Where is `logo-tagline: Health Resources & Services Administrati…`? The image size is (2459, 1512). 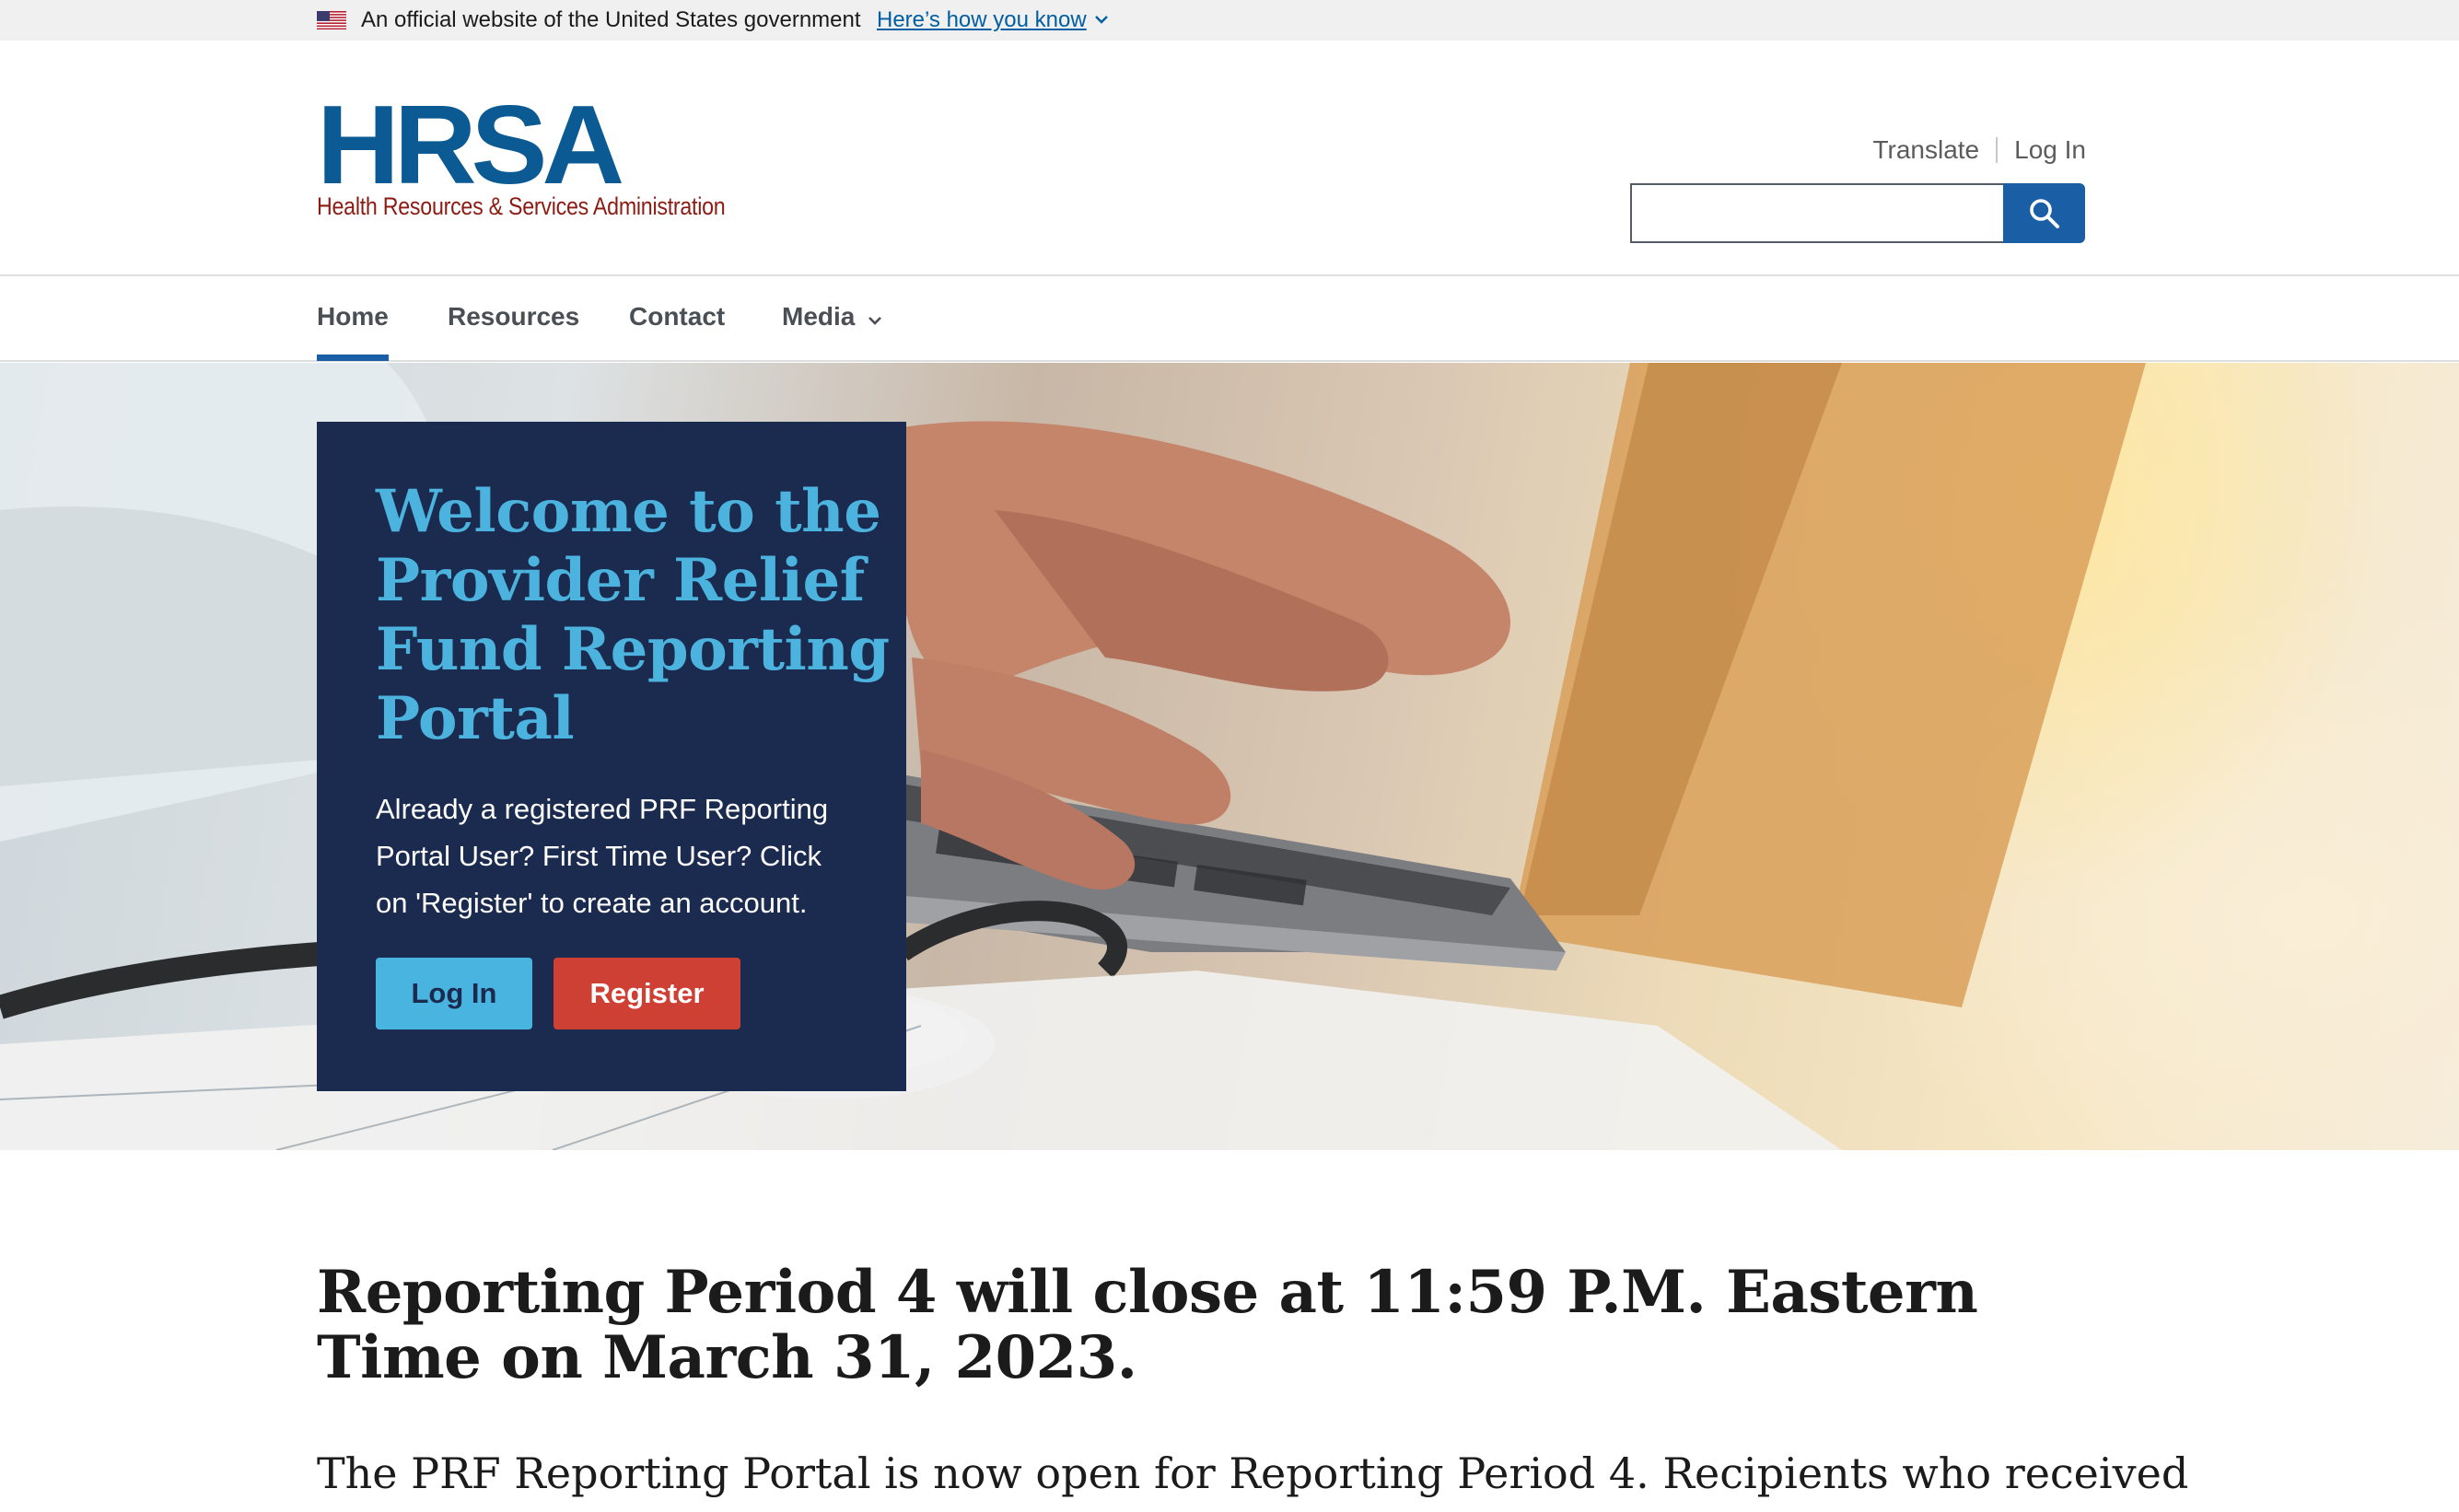
logo-tagline: Health Resources & Services Administrati… is located at coordinates (521, 206).